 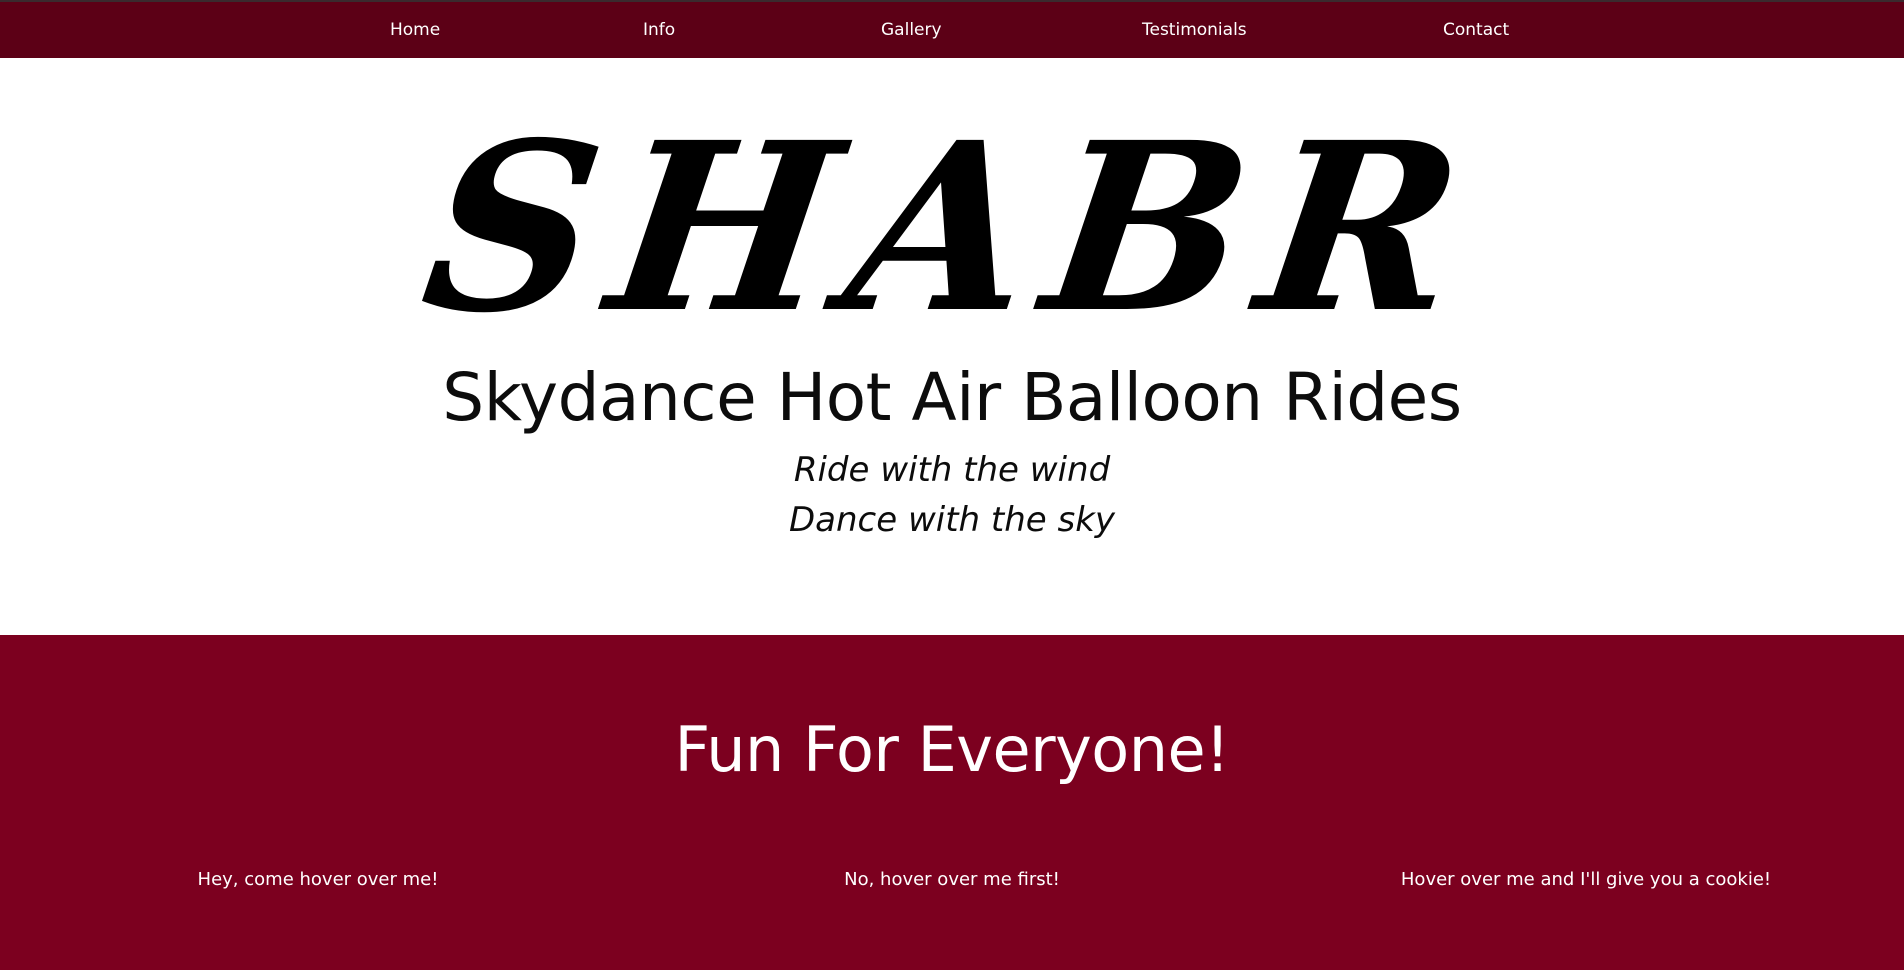 What do you see at coordinates (952, 397) in the screenshot?
I see `site-title: Skydance Hot Air Balloon Rides` at bounding box center [952, 397].